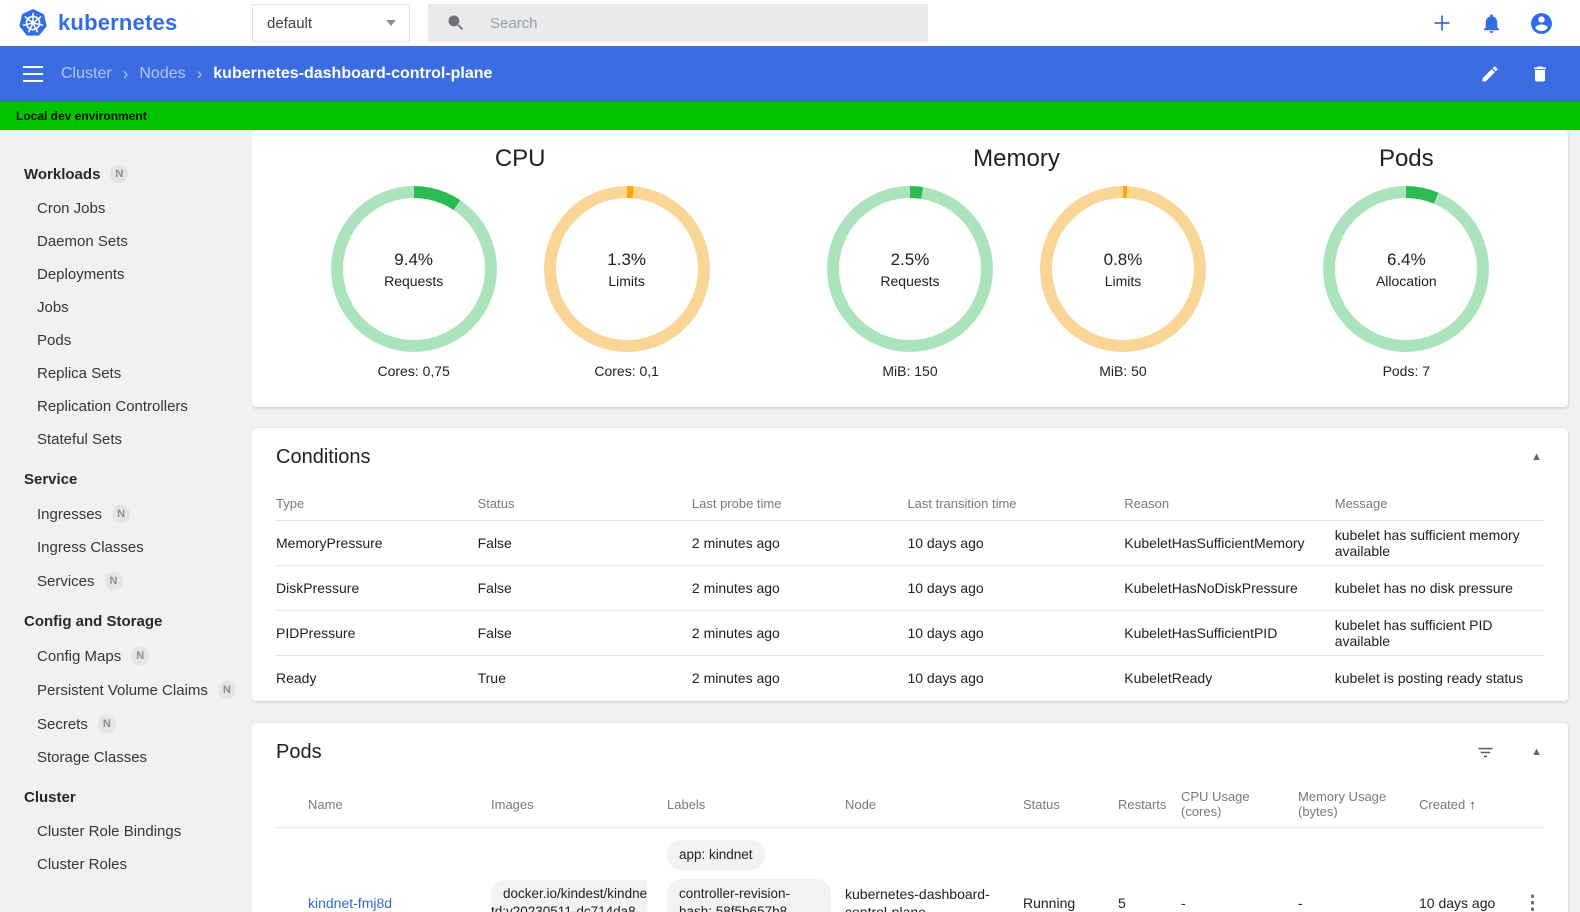  Describe the element at coordinates (112, 406) in the screenshot. I see `sidebar-item-label: Replication Controllers` at that location.